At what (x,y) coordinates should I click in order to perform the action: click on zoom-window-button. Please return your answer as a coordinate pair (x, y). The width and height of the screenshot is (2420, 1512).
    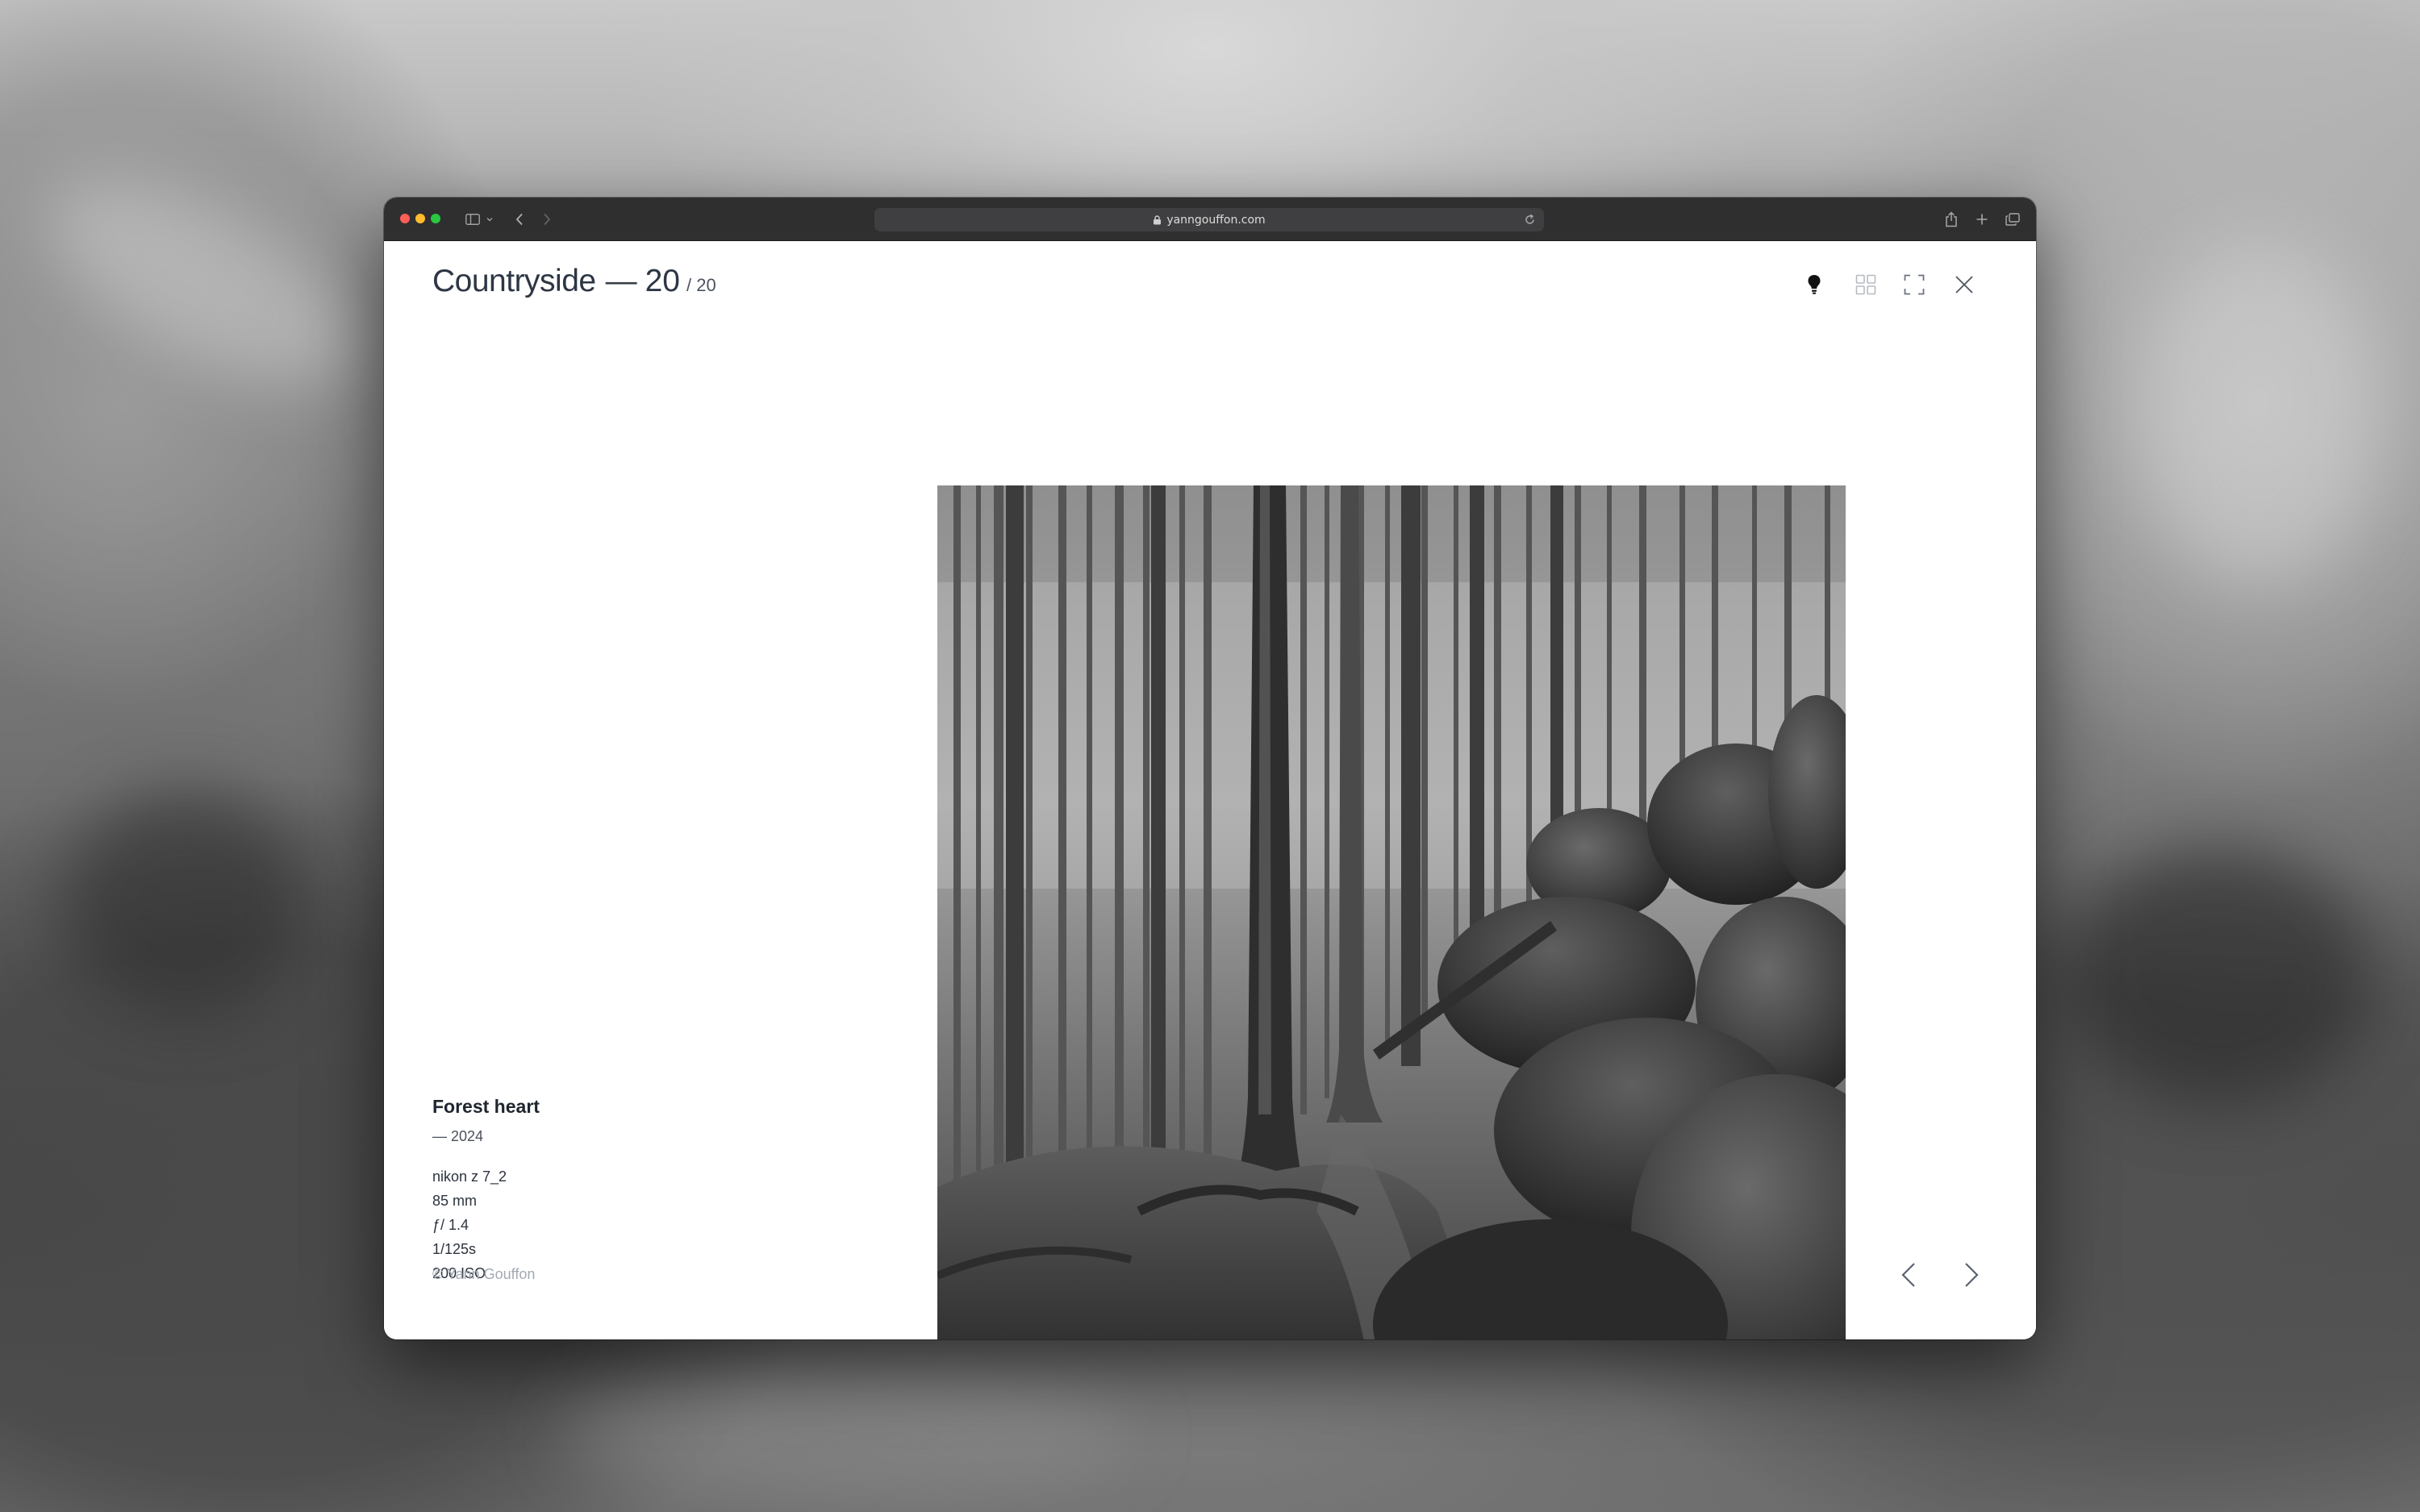
    Looking at the image, I should click on (435, 218).